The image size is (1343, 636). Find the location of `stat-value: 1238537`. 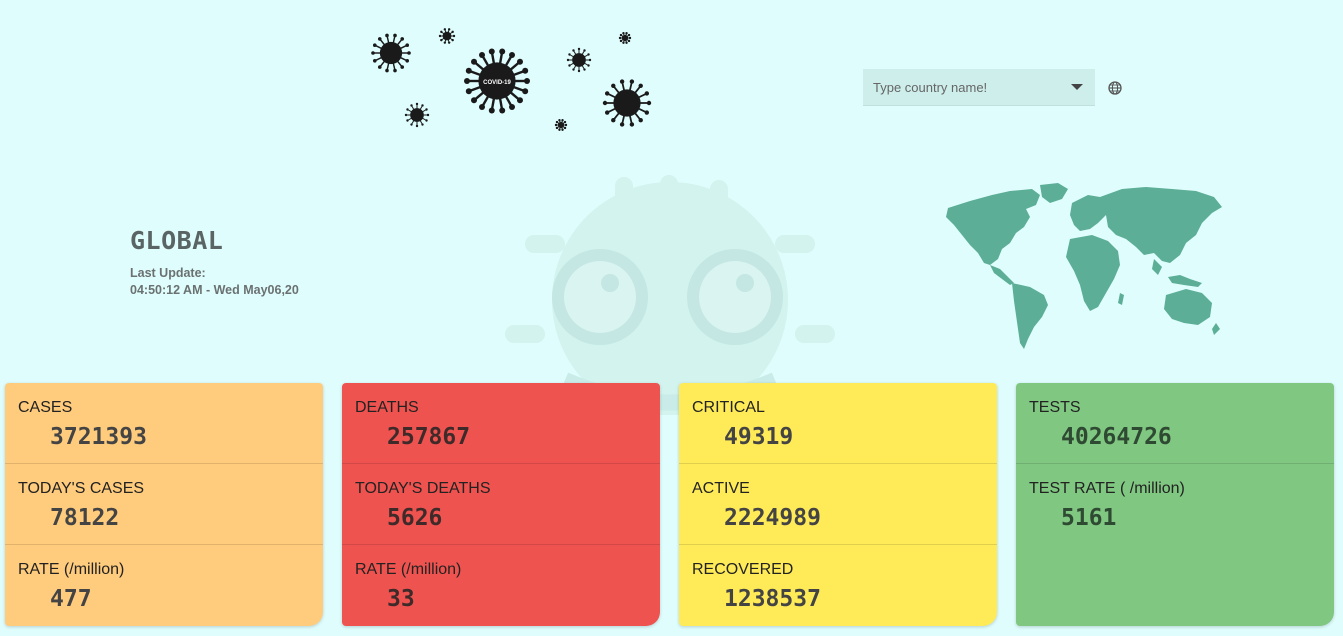

stat-value: 1238537 is located at coordinates (772, 599).